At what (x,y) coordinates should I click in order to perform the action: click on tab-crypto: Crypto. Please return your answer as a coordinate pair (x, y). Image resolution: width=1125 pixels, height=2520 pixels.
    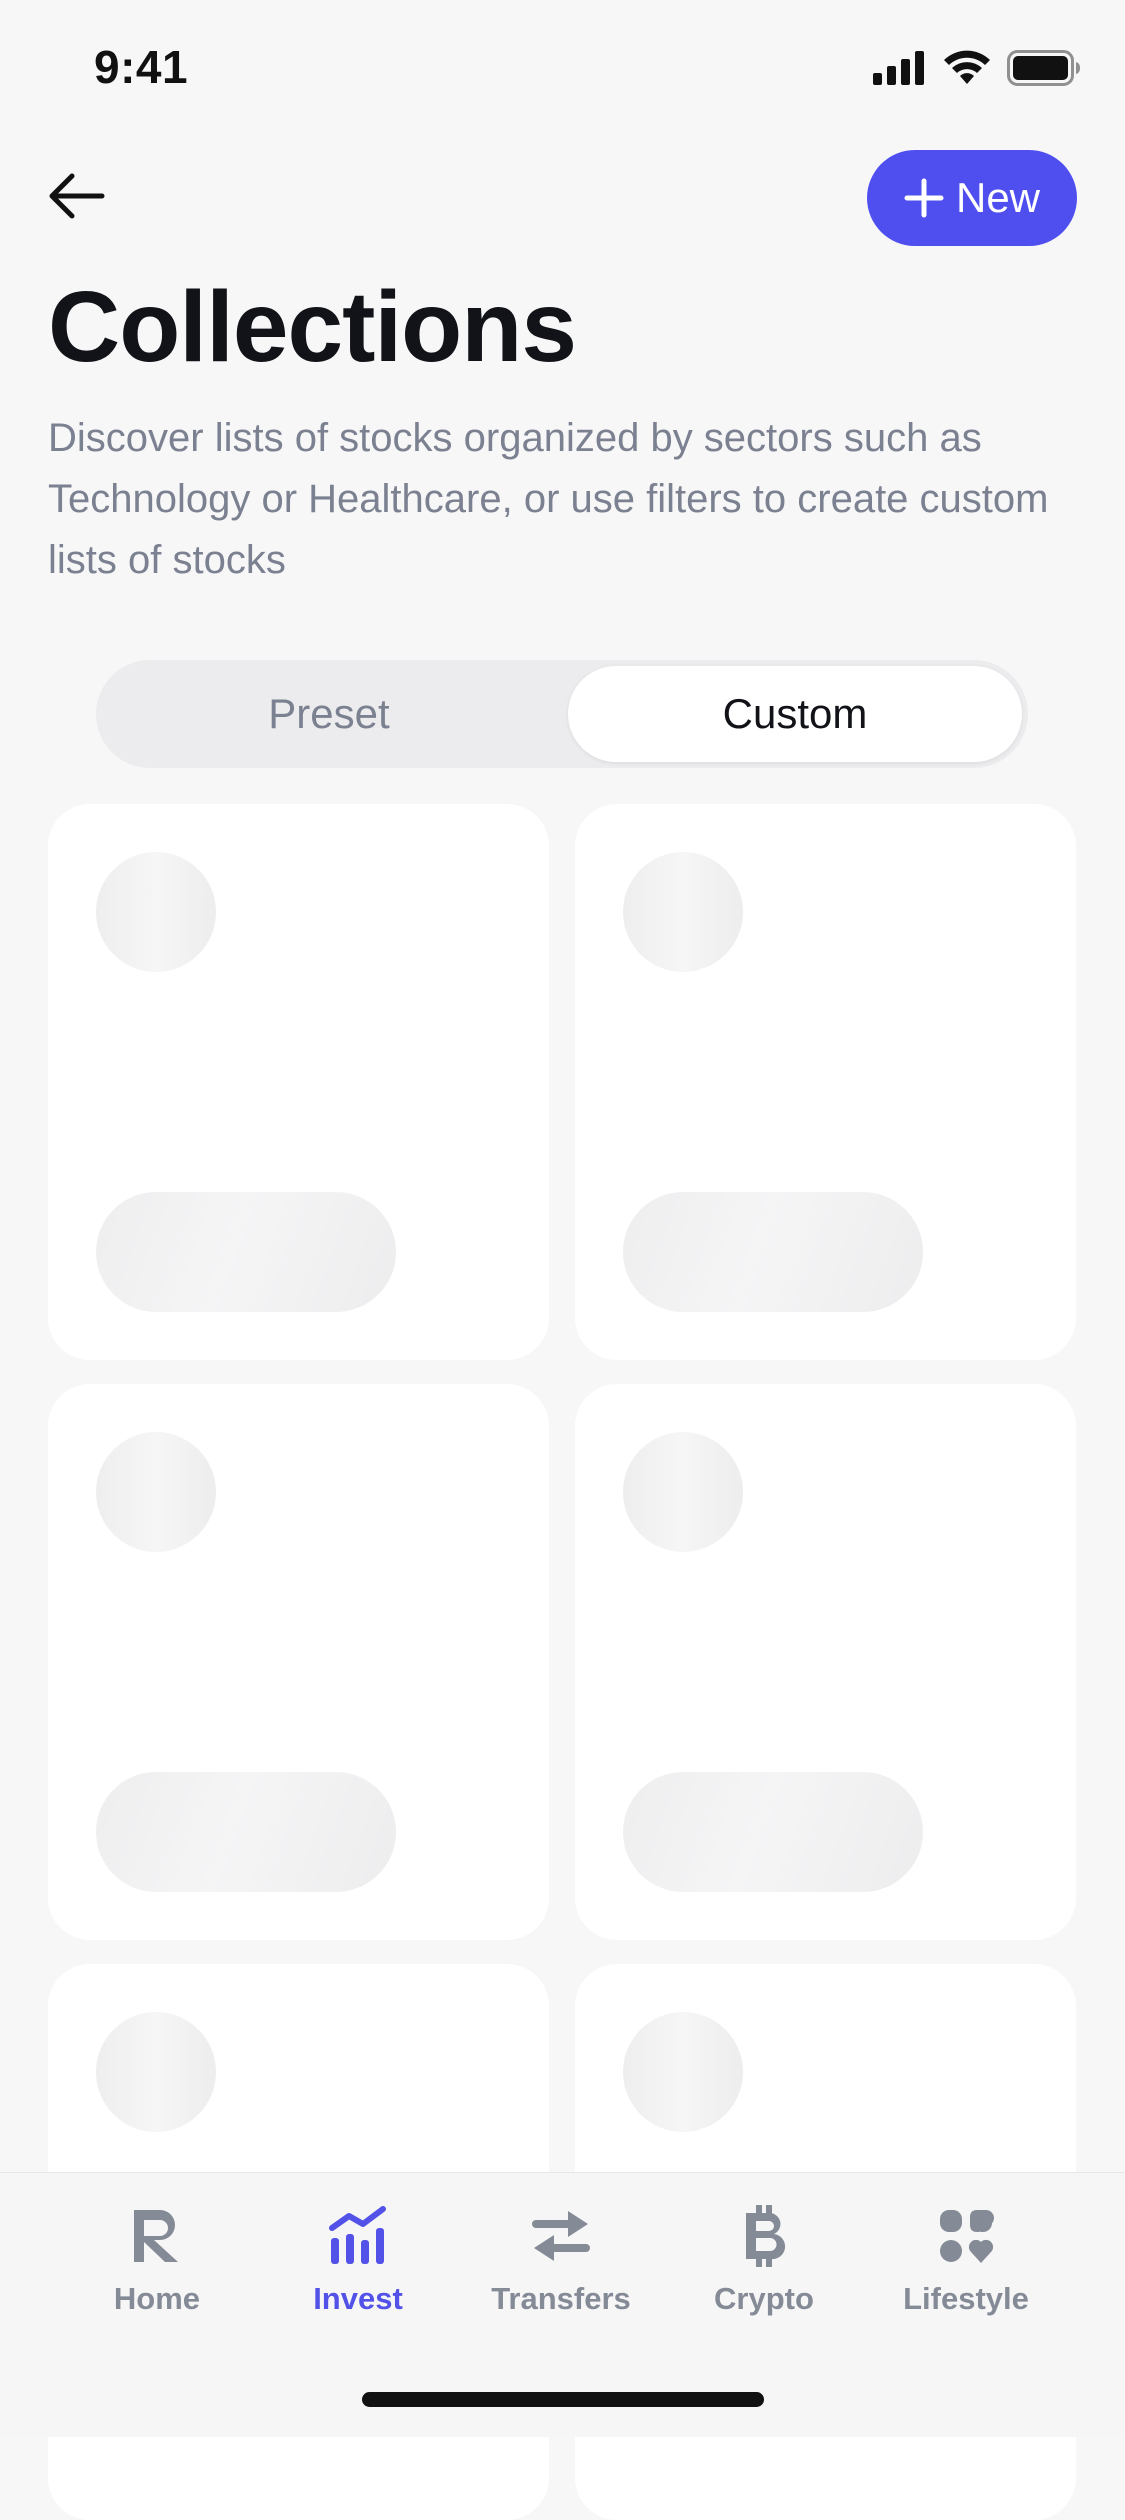
    Looking at the image, I should click on (764, 2268).